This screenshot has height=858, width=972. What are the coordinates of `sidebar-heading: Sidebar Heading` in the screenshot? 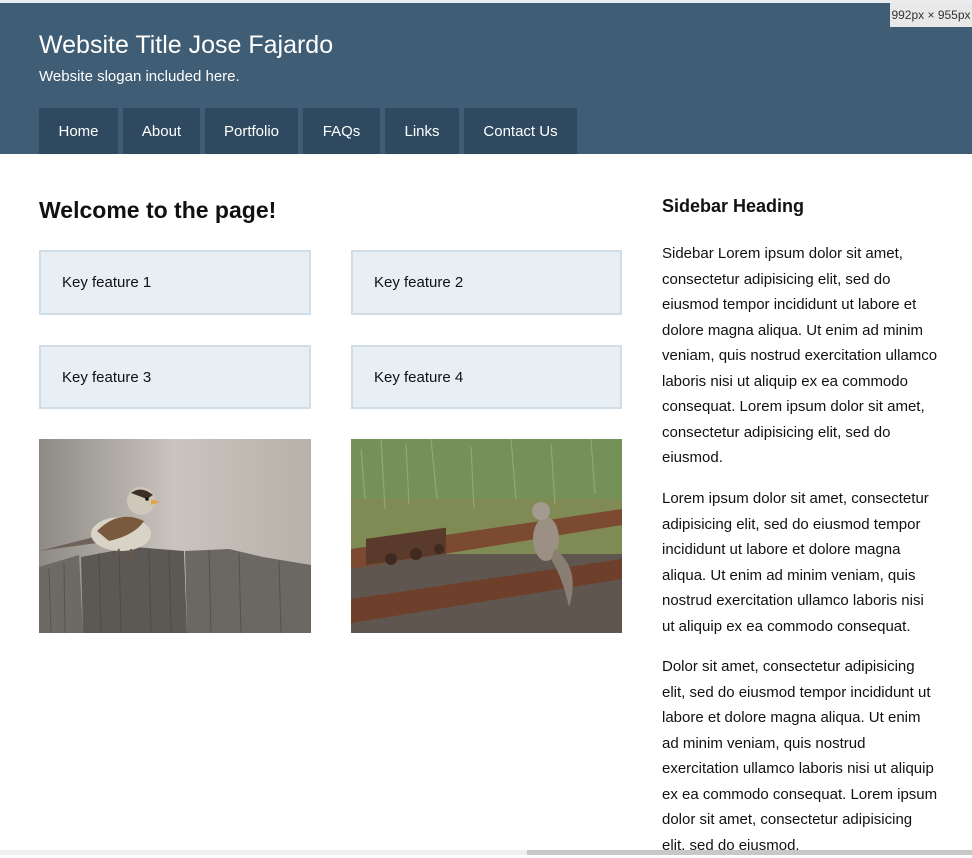 It's located at (733, 206).